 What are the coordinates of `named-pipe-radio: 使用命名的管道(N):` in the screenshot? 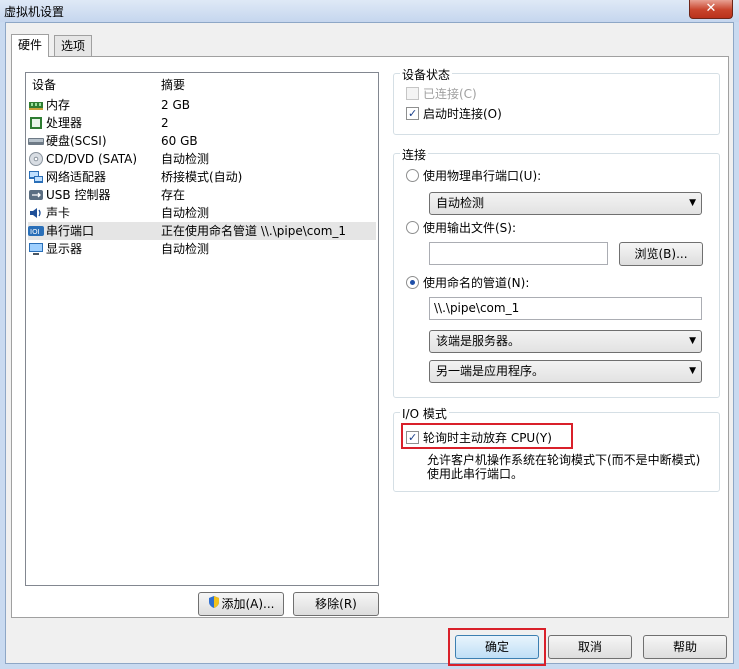 It's located at (467, 282).